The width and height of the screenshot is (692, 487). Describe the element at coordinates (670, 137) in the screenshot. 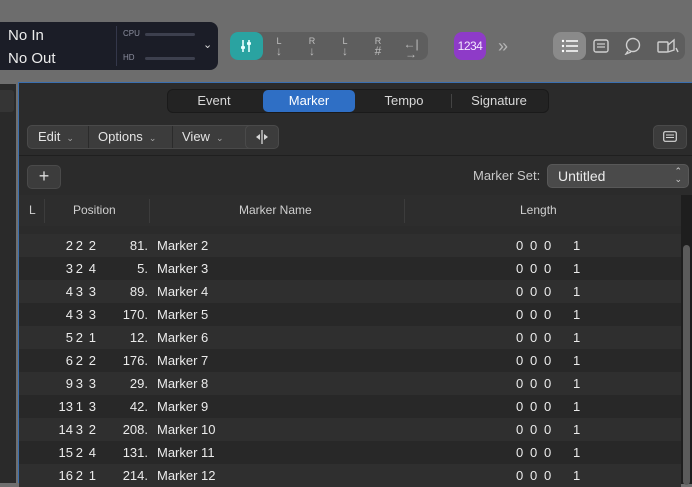

I see `inspector-button` at that location.